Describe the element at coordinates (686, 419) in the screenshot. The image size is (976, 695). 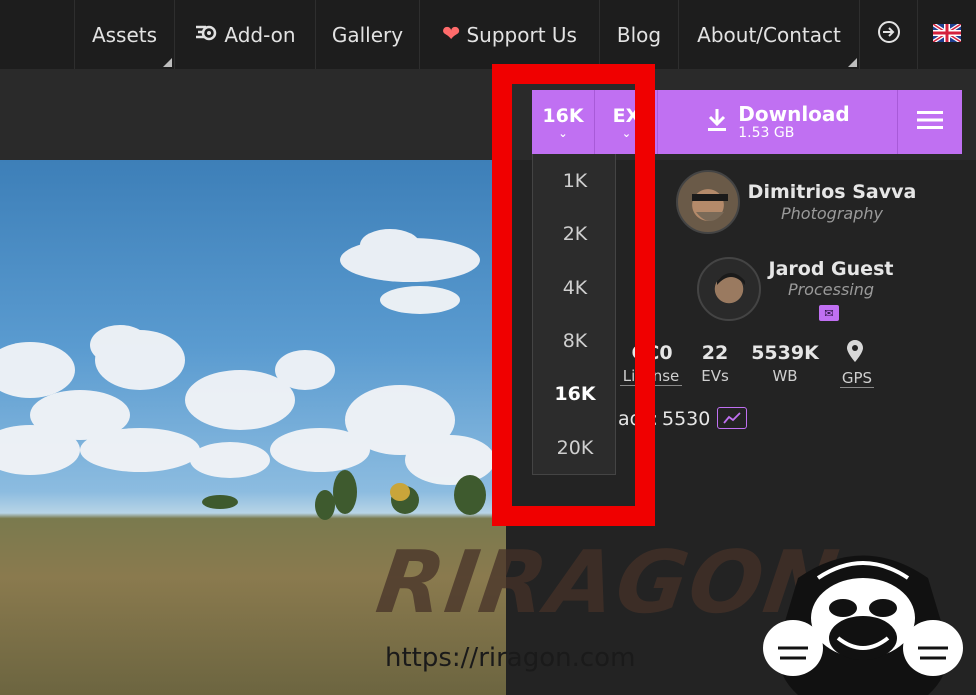
I see `downloads-count: 5530` at that location.